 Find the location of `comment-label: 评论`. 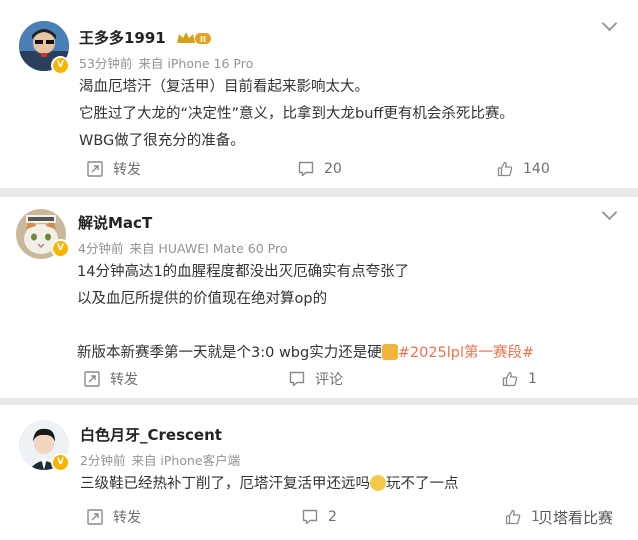

comment-label: 评论 is located at coordinates (329, 380).